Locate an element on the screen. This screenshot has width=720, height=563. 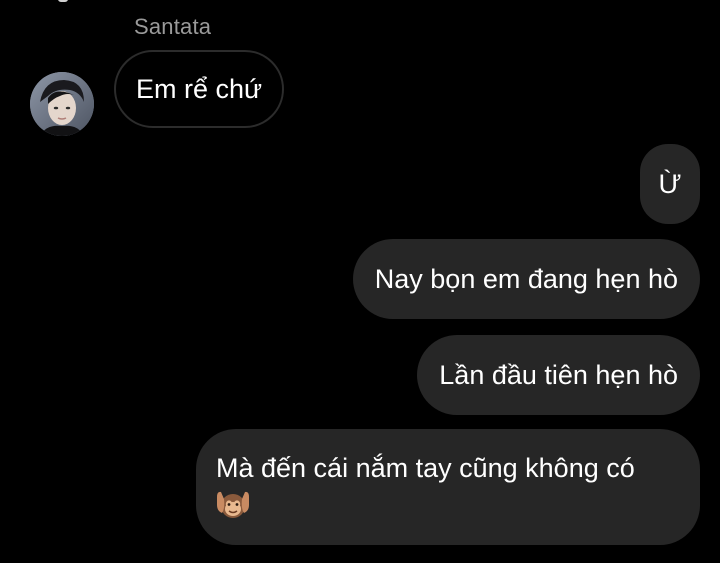
outgoing-message: Ừ is located at coordinates (670, 184).